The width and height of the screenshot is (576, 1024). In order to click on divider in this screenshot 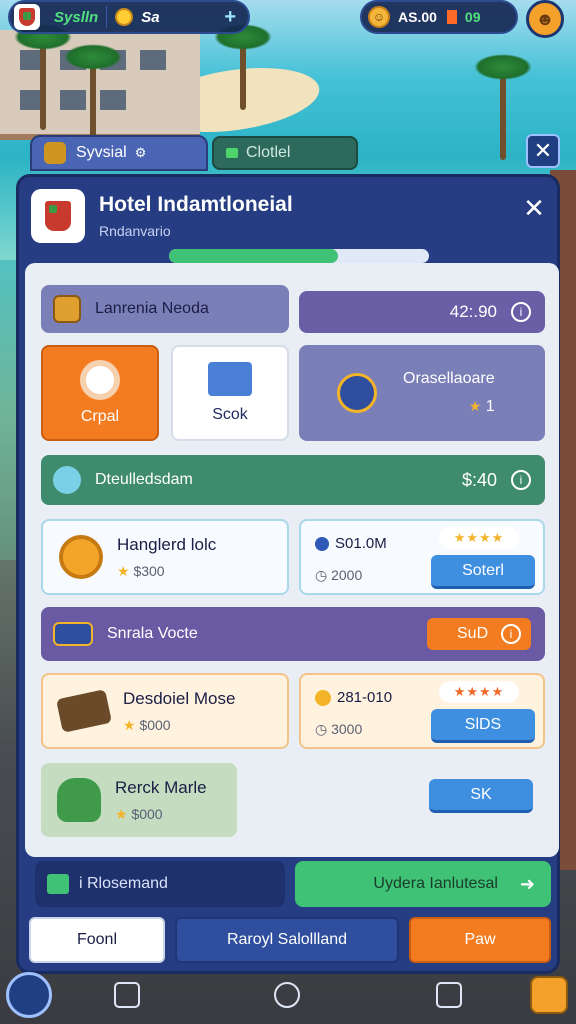, I will do `click(107, 17)`.